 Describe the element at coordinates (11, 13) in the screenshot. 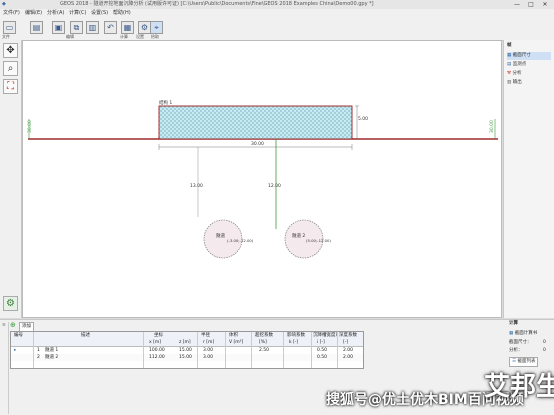

I see `menu-file: 文件(F)` at that location.